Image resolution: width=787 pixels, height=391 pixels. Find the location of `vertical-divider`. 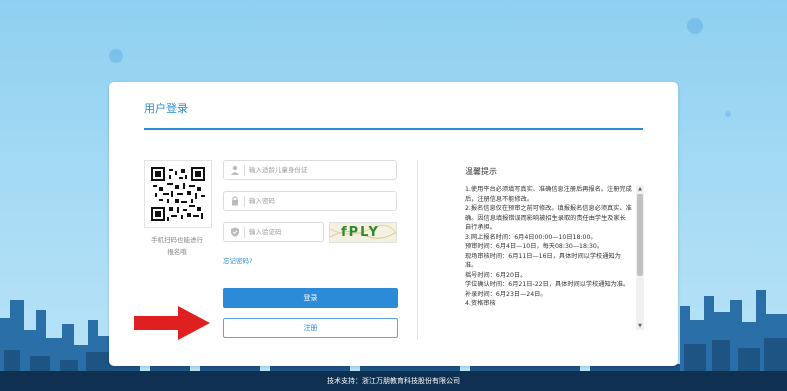

vertical-divider is located at coordinates (417, 250).